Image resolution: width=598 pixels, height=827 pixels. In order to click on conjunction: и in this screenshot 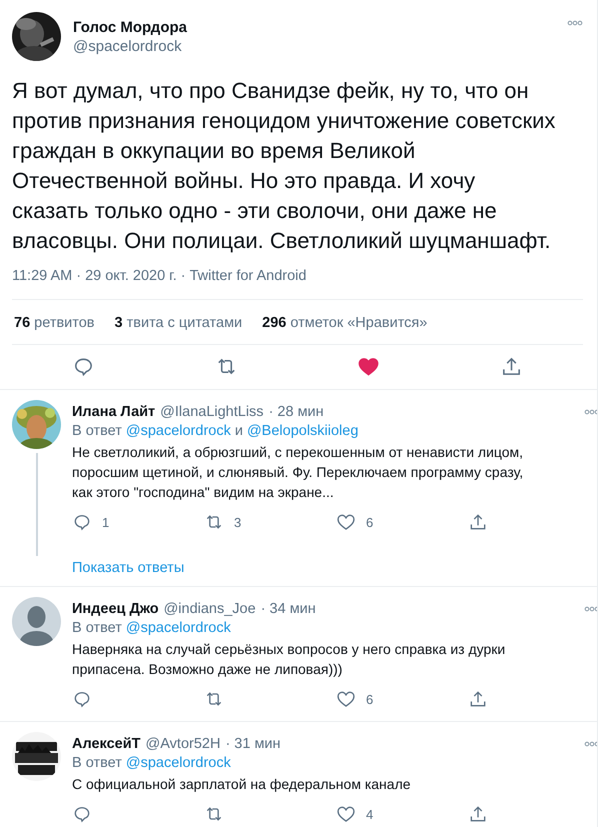, I will do `click(238, 431)`.